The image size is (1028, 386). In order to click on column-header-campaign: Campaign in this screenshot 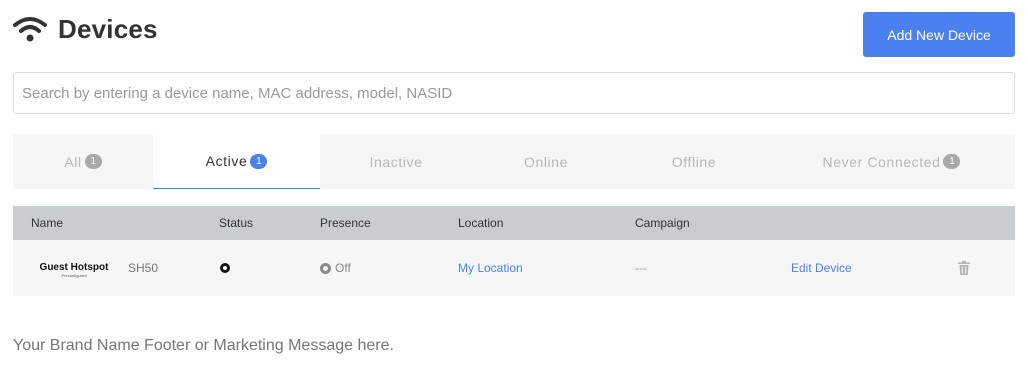, I will do `click(662, 223)`.